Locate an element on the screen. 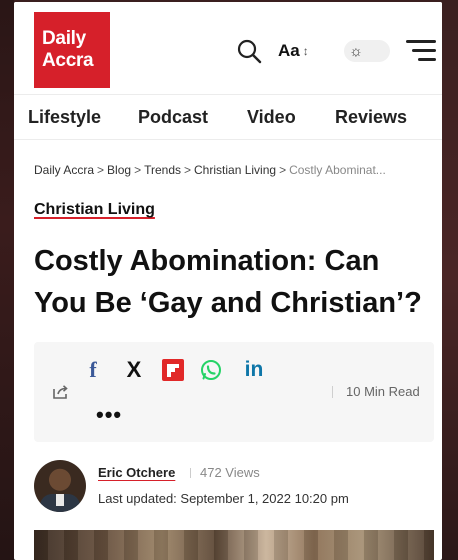 The height and width of the screenshot is (560, 458). logo-line-2: Accra is located at coordinates (68, 60).